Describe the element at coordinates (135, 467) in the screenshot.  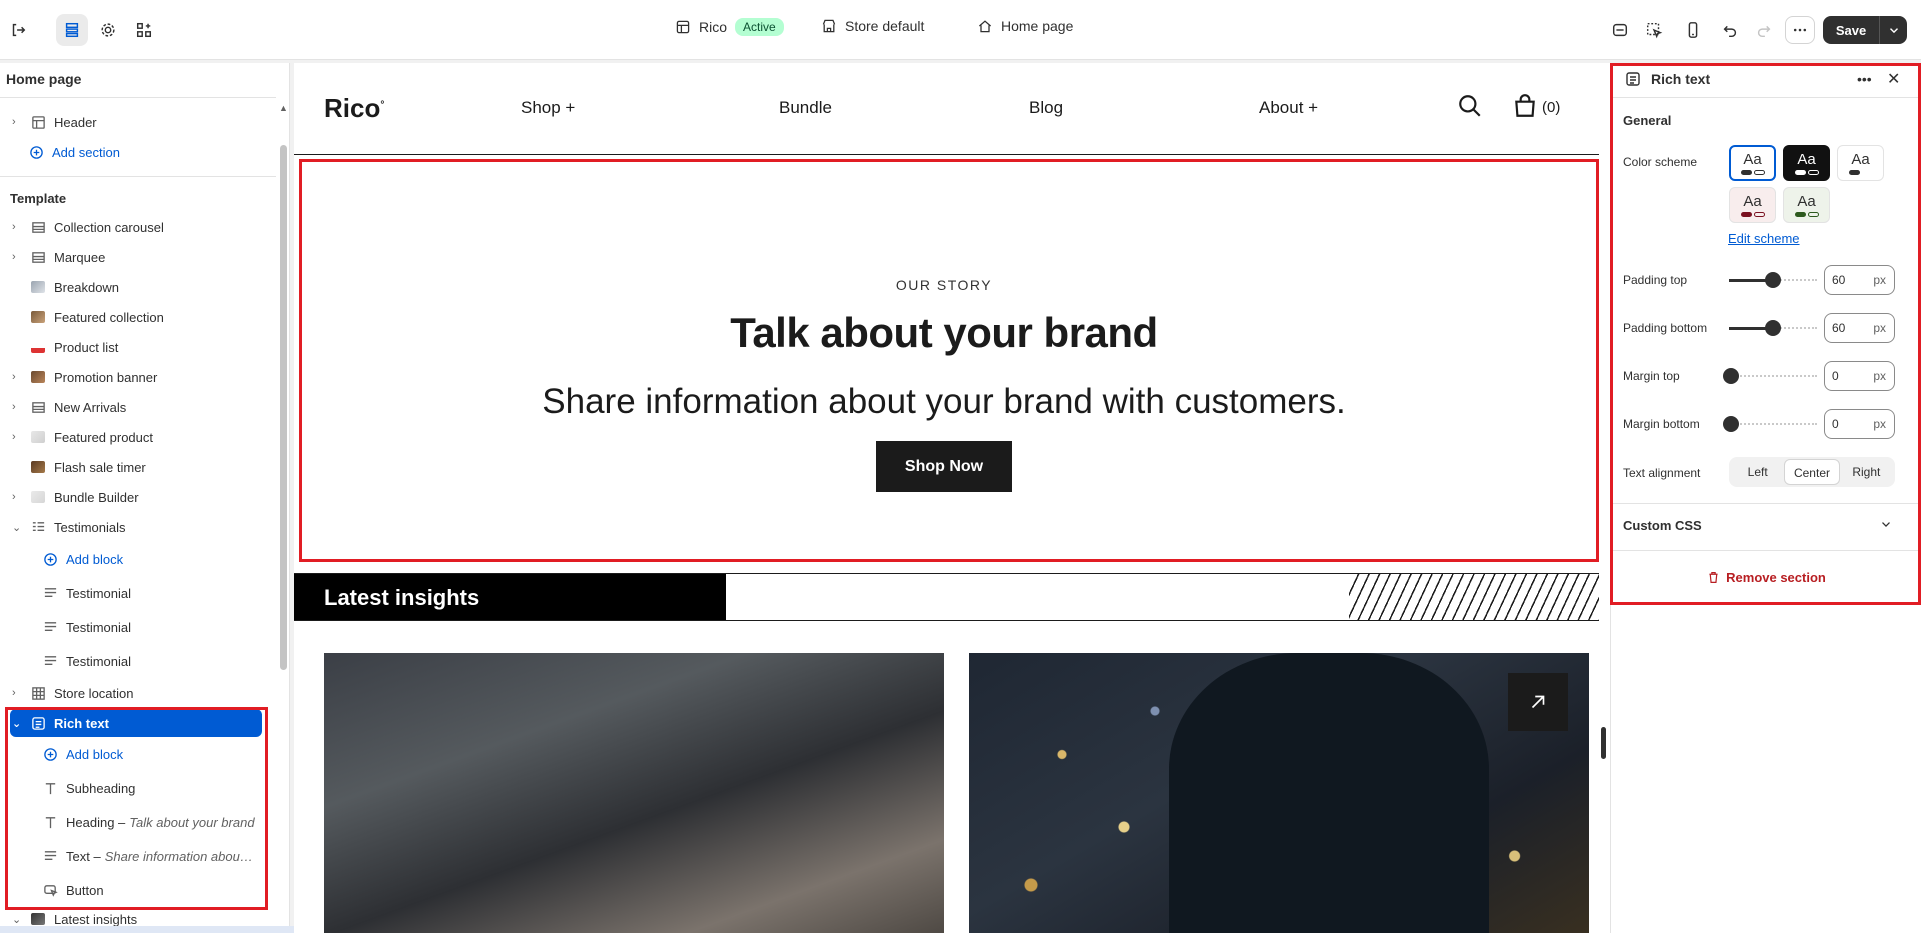
I see `sidebar-item-flash-sale-timer: Flash sale timer` at that location.